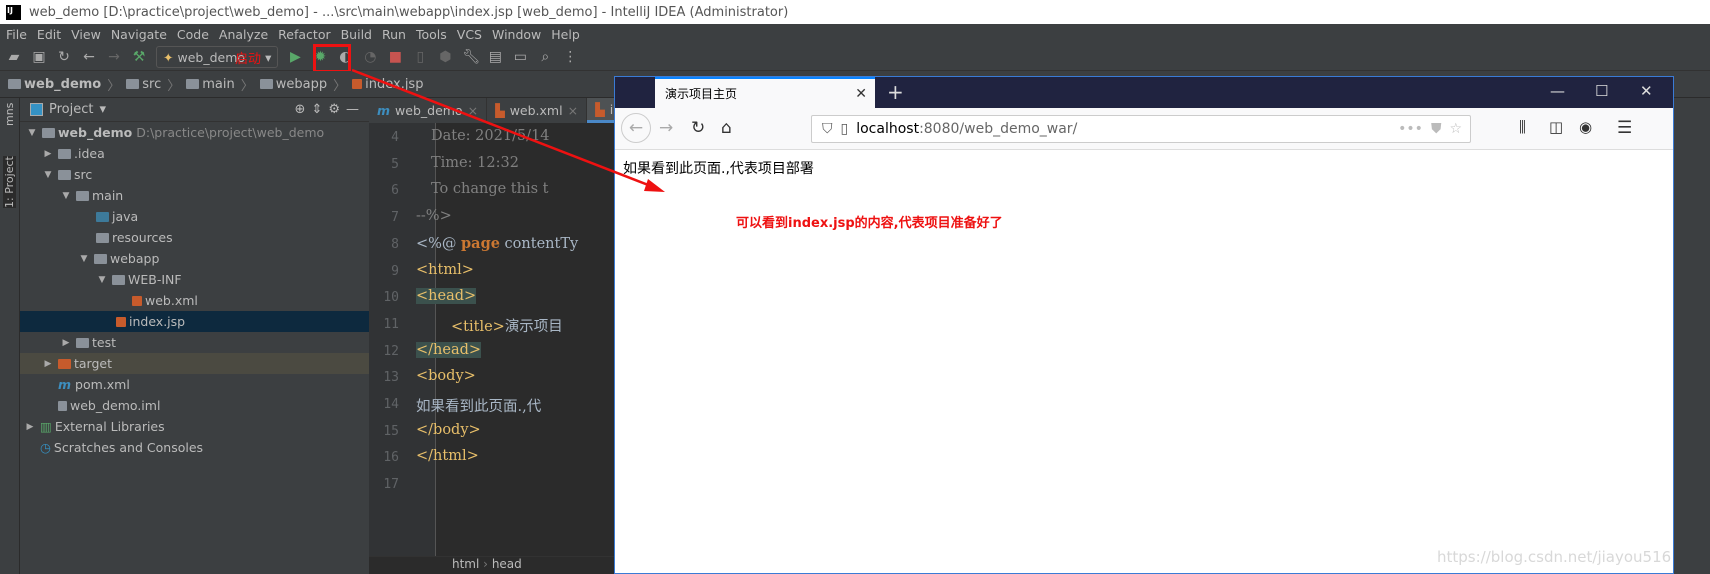  Describe the element at coordinates (478, 405) in the screenshot. I see `code-line: 如果看到此页面.,代` at that location.